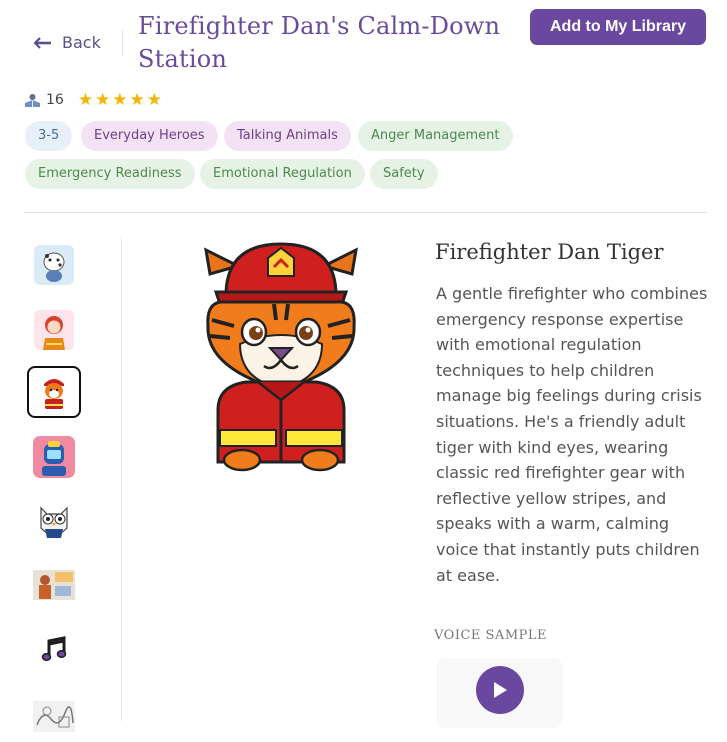  I want to click on robot-helmet-icon, so click(54, 457).